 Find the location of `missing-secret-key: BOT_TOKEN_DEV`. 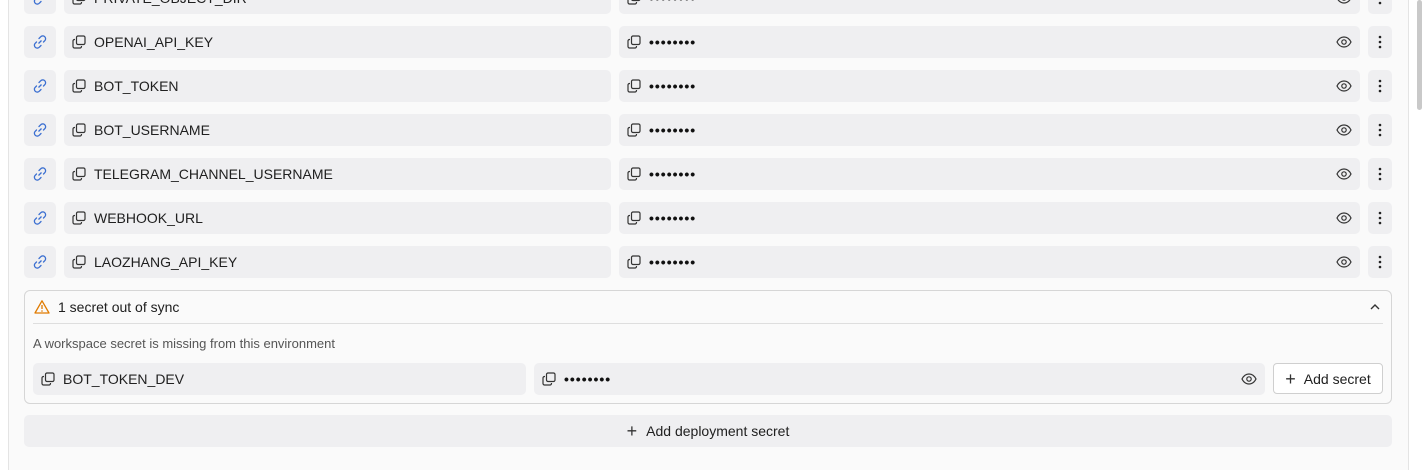

missing-secret-key: BOT_TOKEN_DEV is located at coordinates (123, 379).